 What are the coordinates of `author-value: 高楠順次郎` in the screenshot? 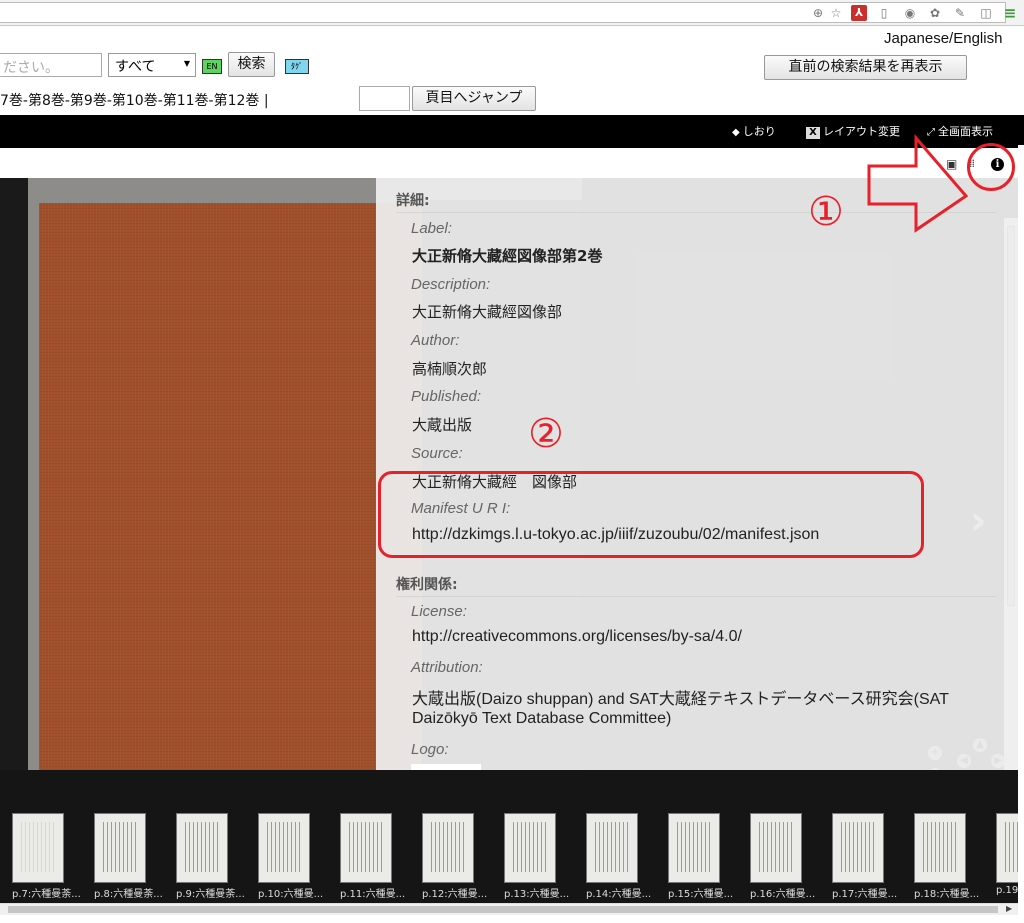 It's located at (450, 369).